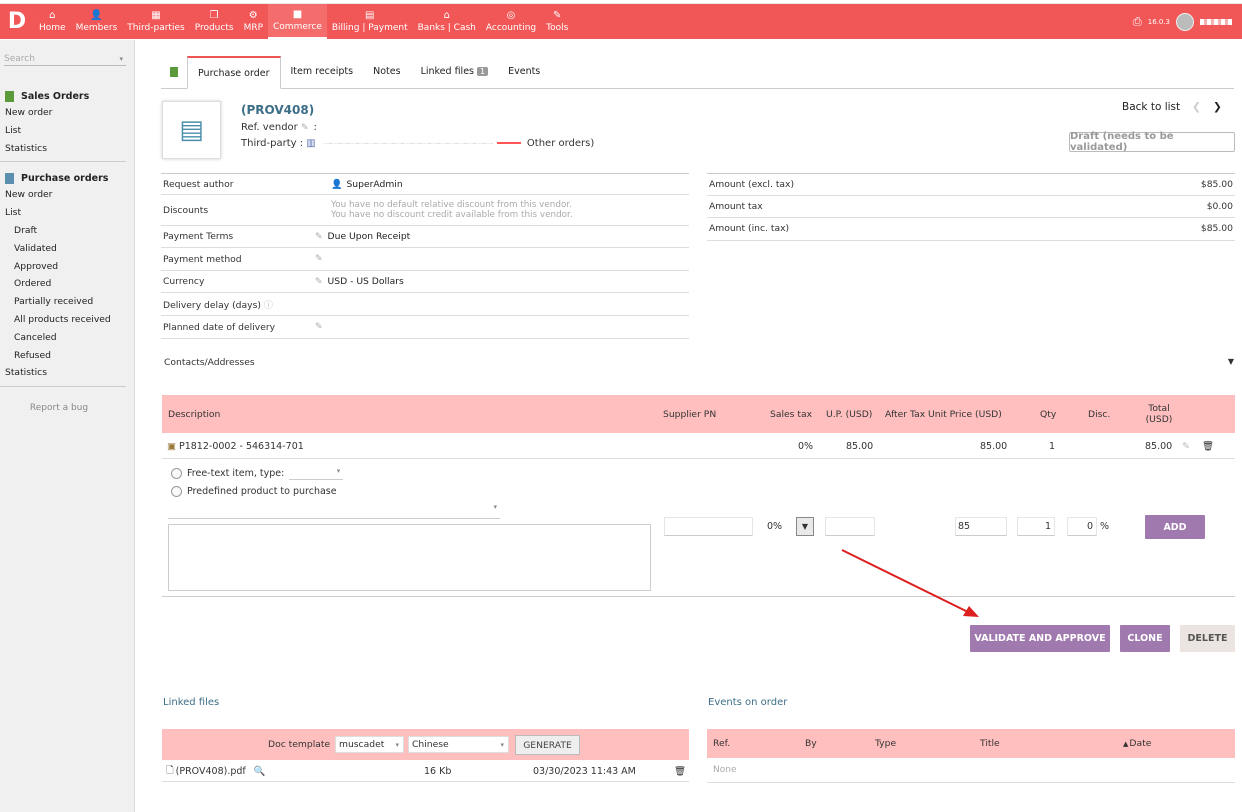 Image resolution: width=1242 pixels, height=812 pixels. Describe the element at coordinates (560, 143) in the screenshot. I see `other-orders-link: Other orders)` at that location.